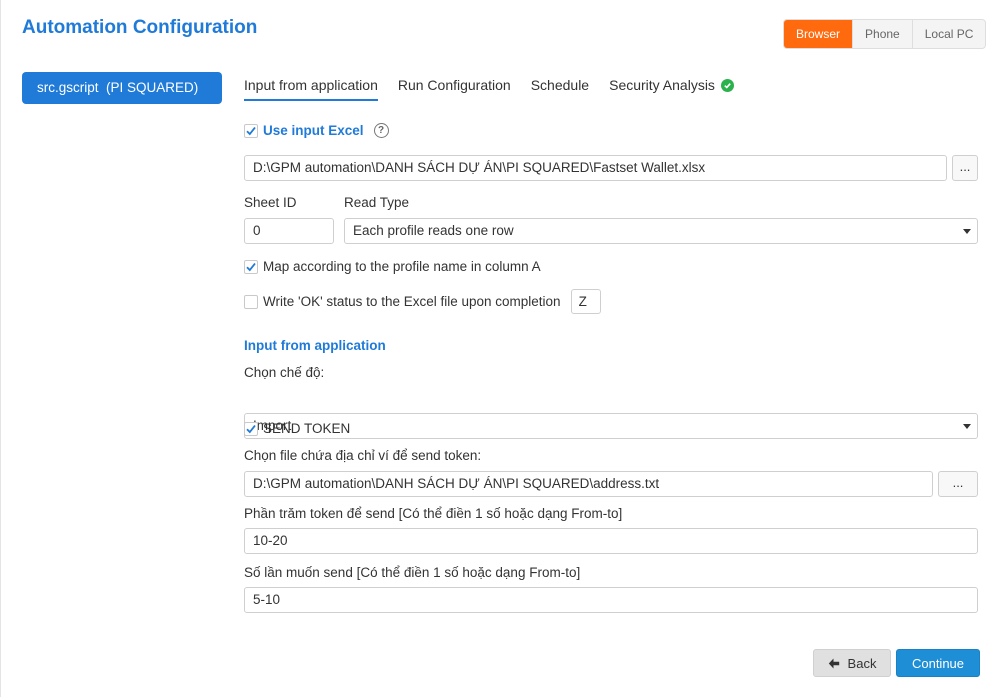 The height and width of the screenshot is (697, 998). What do you see at coordinates (315, 345) in the screenshot?
I see `section-title: Input from application` at bounding box center [315, 345].